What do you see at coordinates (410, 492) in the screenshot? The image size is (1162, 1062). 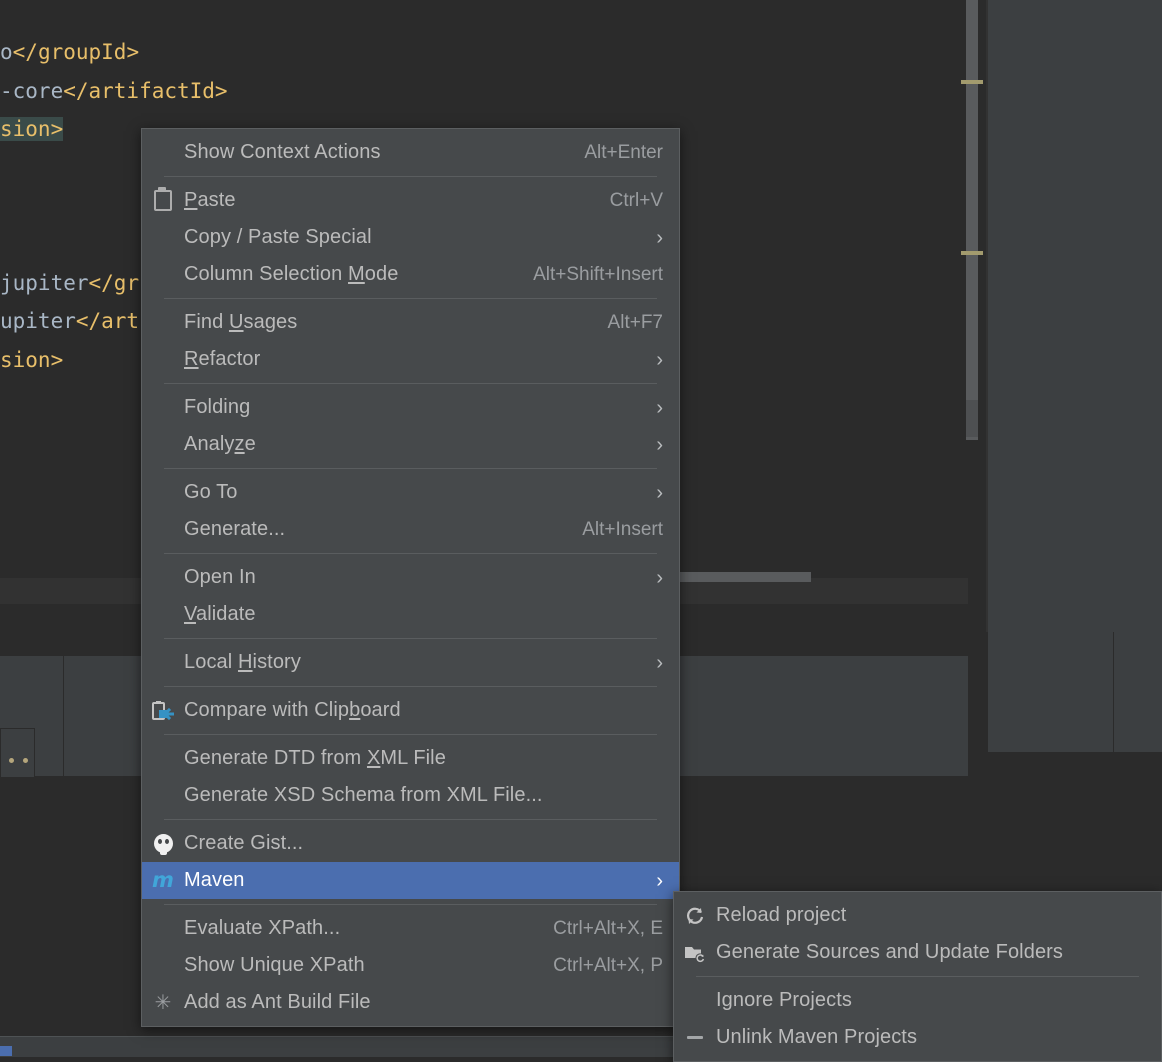 I see `menu-item-go-to: Go To ›` at bounding box center [410, 492].